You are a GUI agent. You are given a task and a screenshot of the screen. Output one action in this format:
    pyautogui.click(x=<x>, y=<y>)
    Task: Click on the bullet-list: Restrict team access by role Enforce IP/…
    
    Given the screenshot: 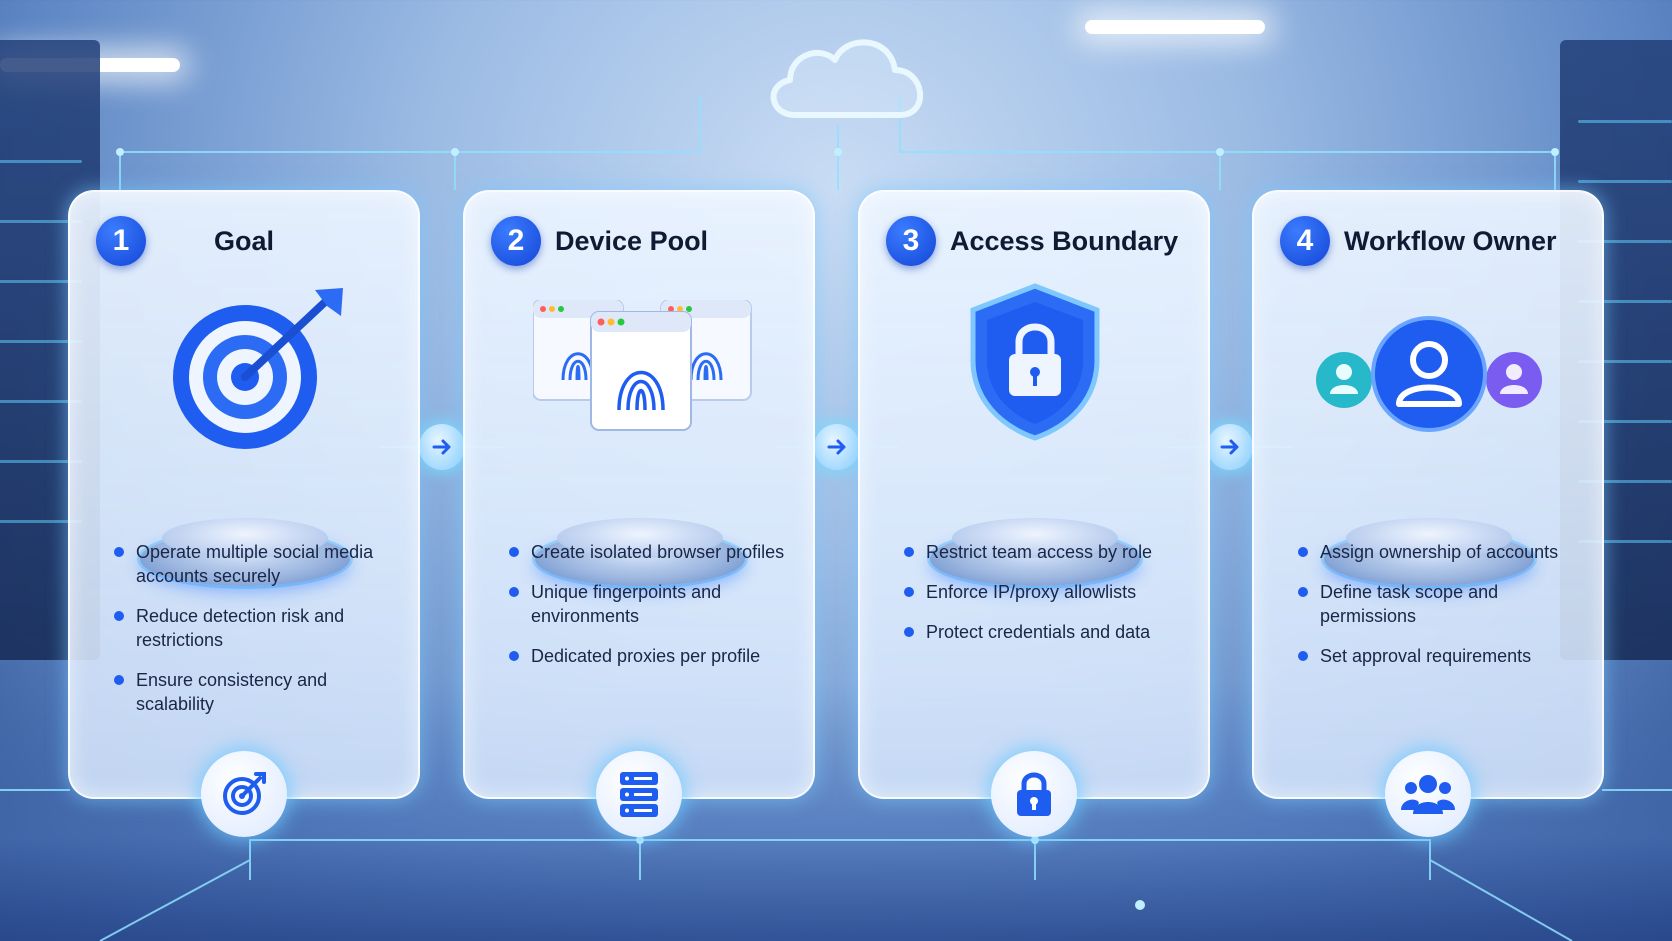 What is the action you would take?
    pyautogui.click(x=1048, y=600)
    